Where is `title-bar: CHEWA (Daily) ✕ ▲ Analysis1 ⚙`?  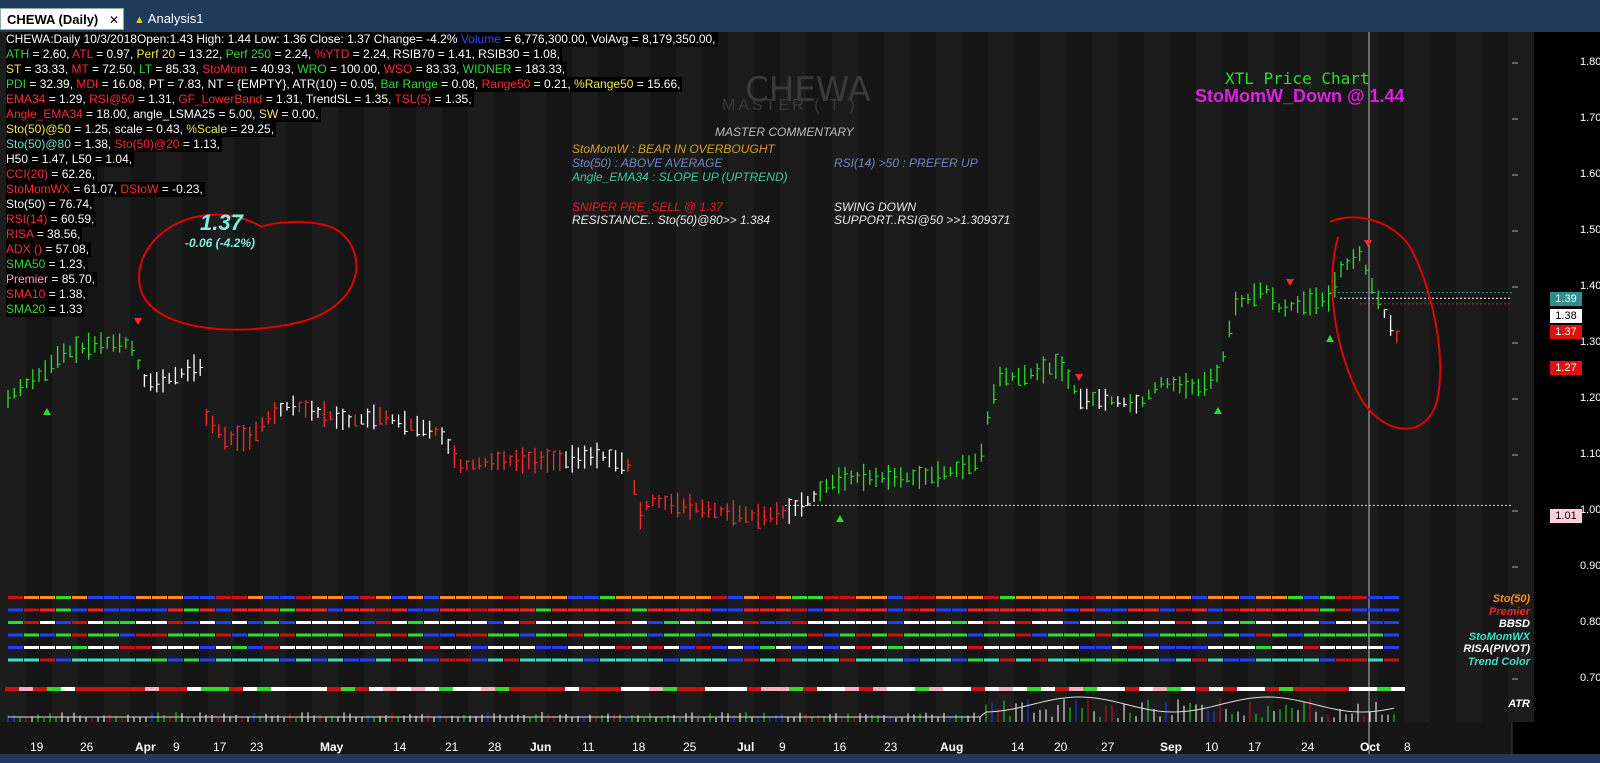 title-bar: CHEWA (Daily) ✕ ▲ Analysis1 ⚙ is located at coordinates (800, 24).